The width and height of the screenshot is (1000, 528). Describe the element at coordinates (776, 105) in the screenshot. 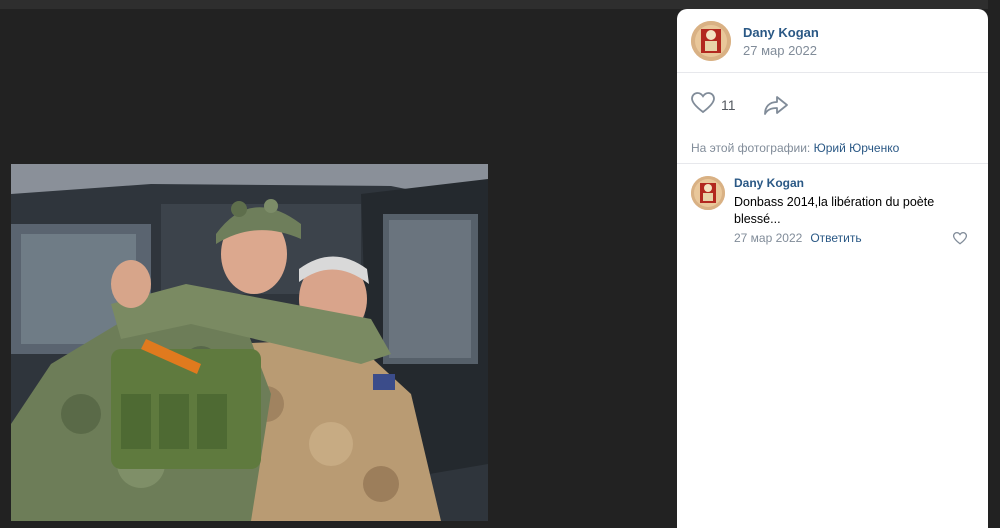

I see `share-button` at that location.